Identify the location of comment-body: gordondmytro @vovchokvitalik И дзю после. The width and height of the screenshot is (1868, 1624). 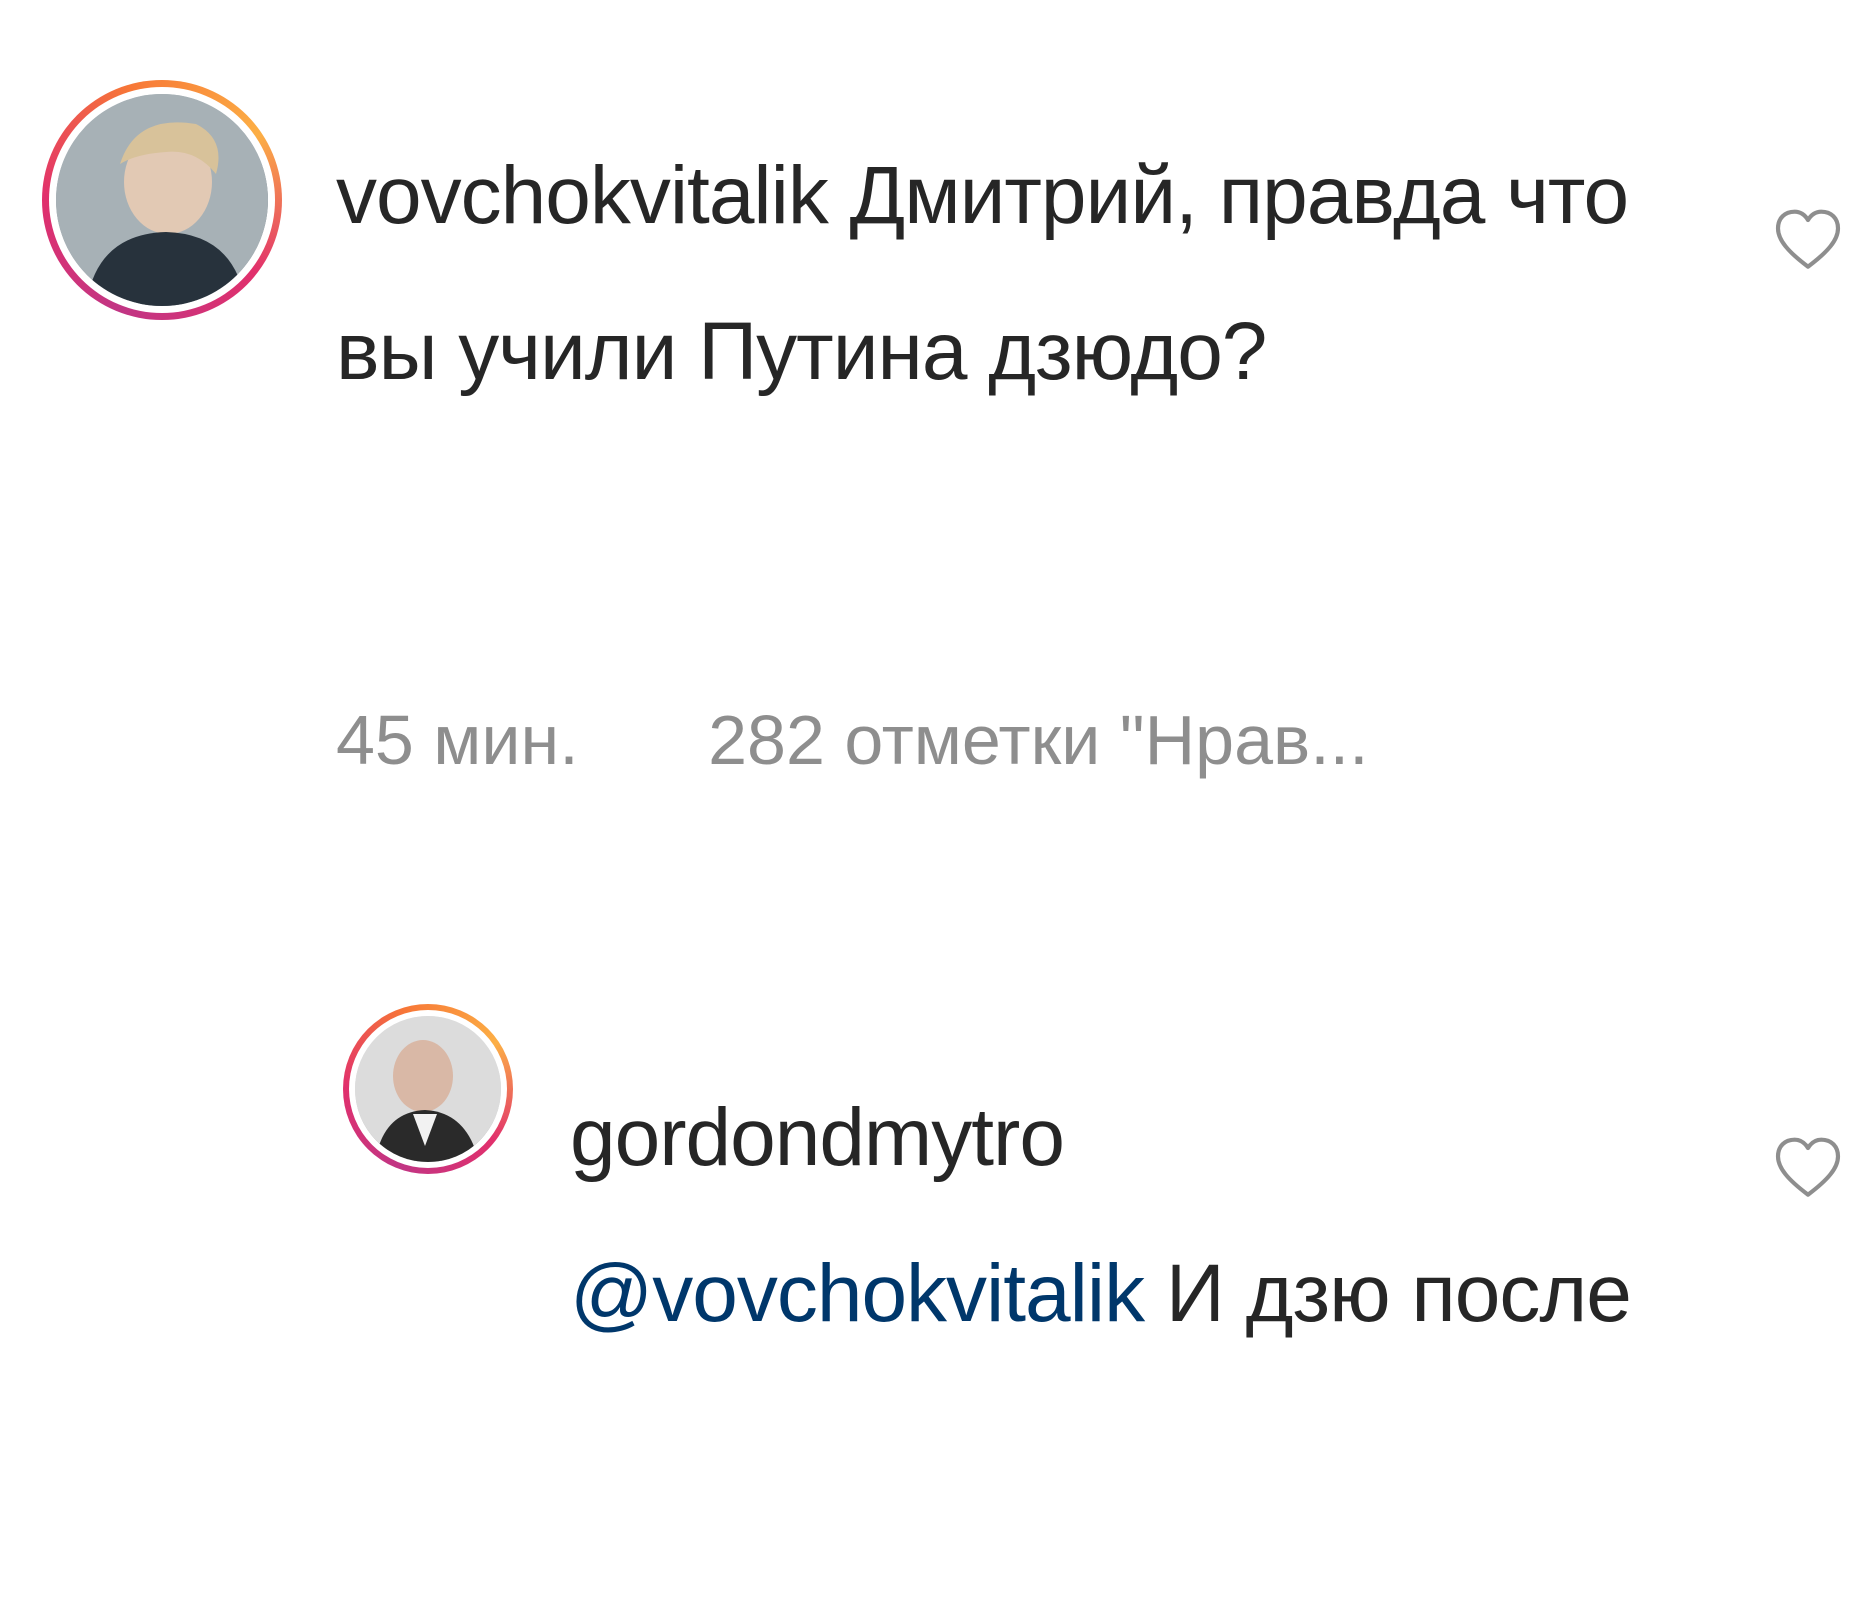
(1145, 1216).